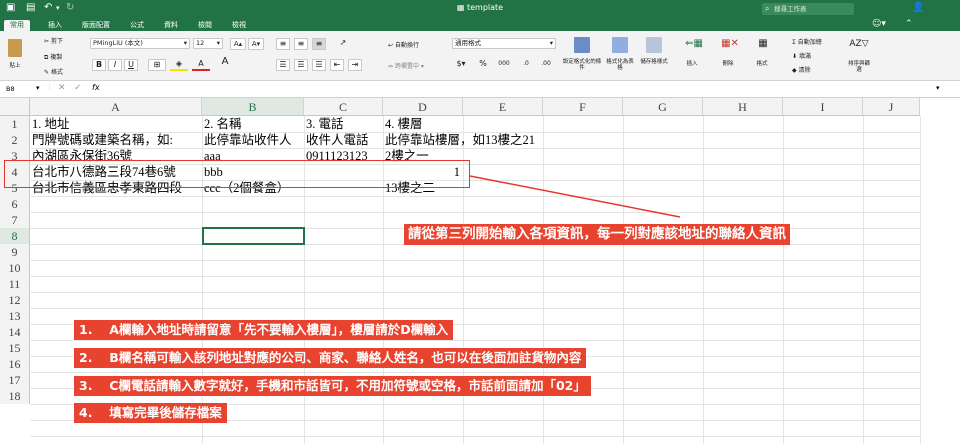 The width and height of the screenshot is (960, 444). What do you see at coordinates (10, 89) in the screenshot?
I see `name-box: B8` at bounding box center [10, 89].